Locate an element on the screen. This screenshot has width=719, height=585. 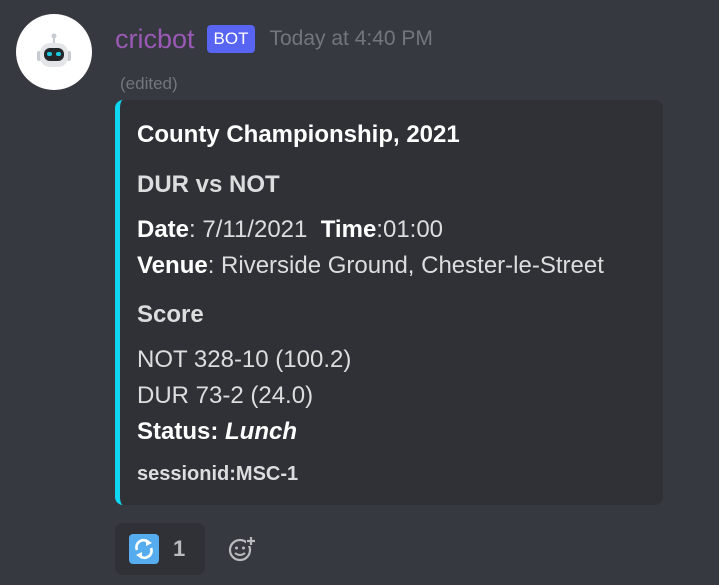
edited-label: (edited) is located at coordinates (149, 83).